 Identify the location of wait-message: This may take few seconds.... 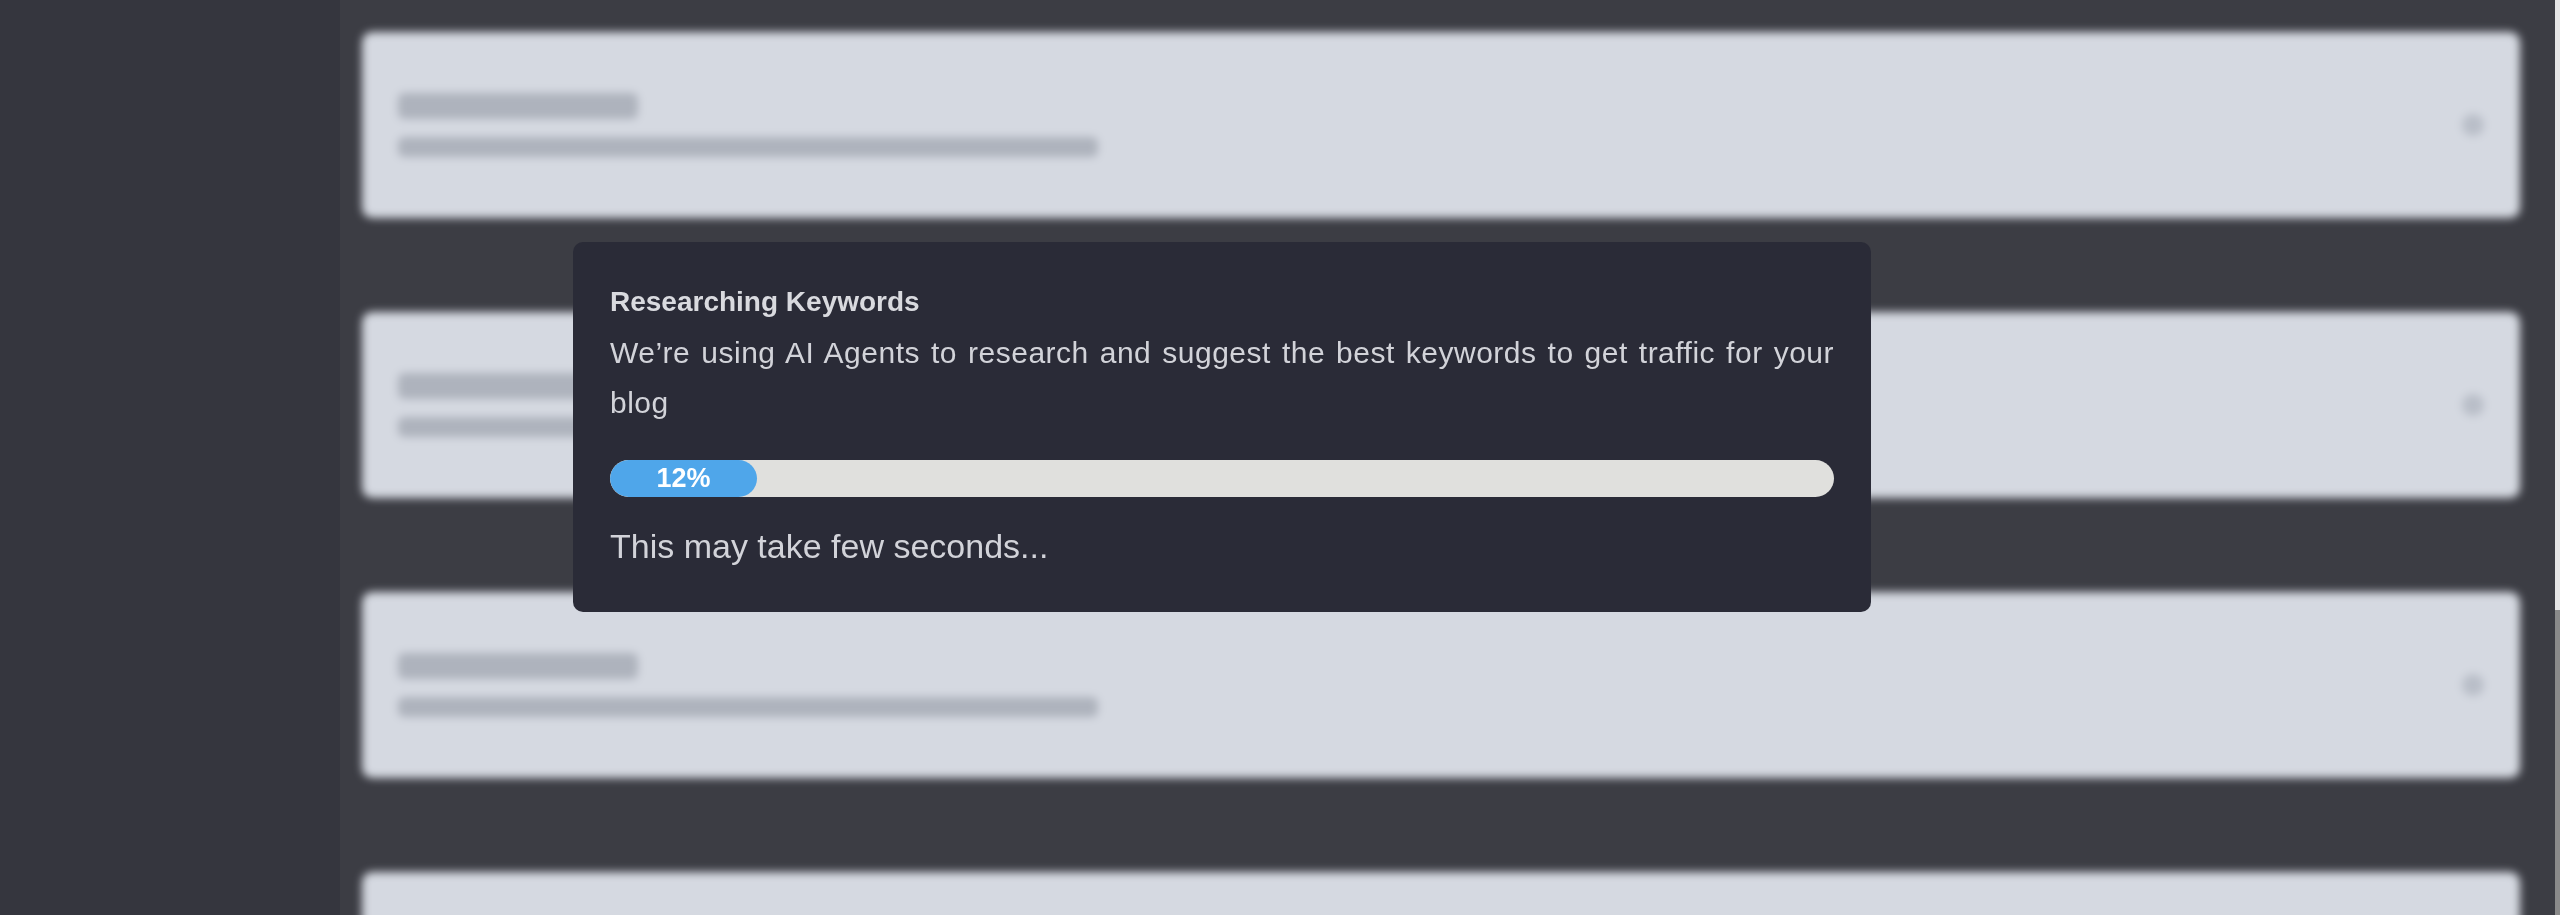
(830, 546).